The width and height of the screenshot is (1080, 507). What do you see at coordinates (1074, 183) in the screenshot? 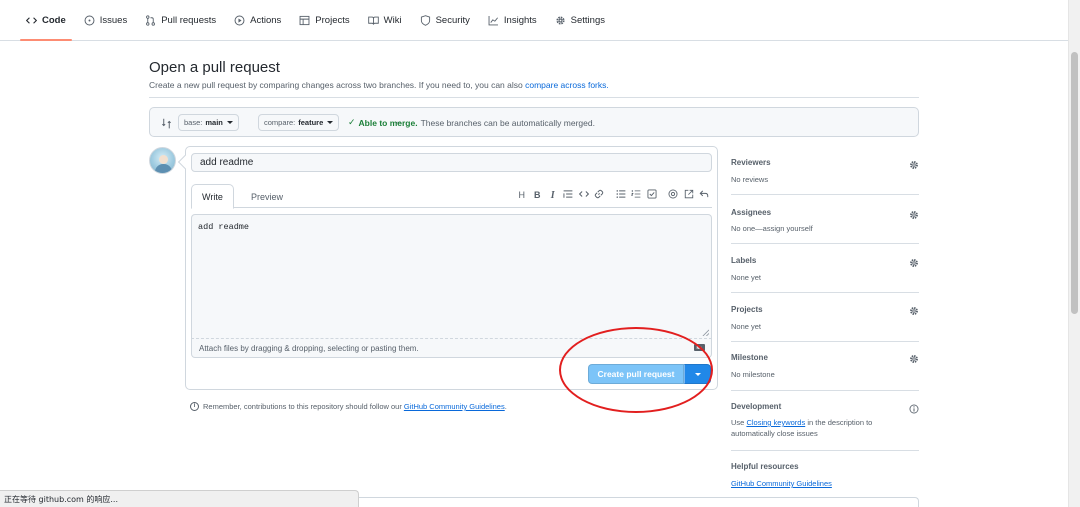
I see `scrollbar-thumb` at bounding box center [1074, 183].